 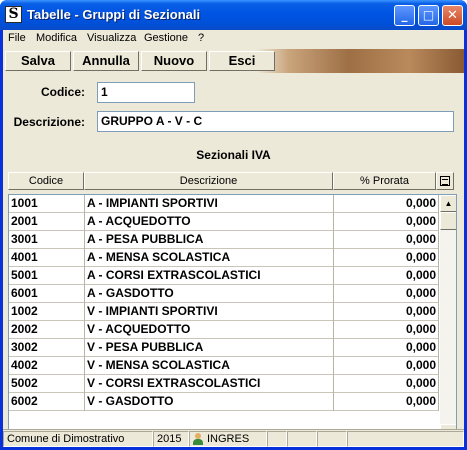 I want to click on toolbar: Salva Annulla Nuovo Esci, so click(x=233, y=61).